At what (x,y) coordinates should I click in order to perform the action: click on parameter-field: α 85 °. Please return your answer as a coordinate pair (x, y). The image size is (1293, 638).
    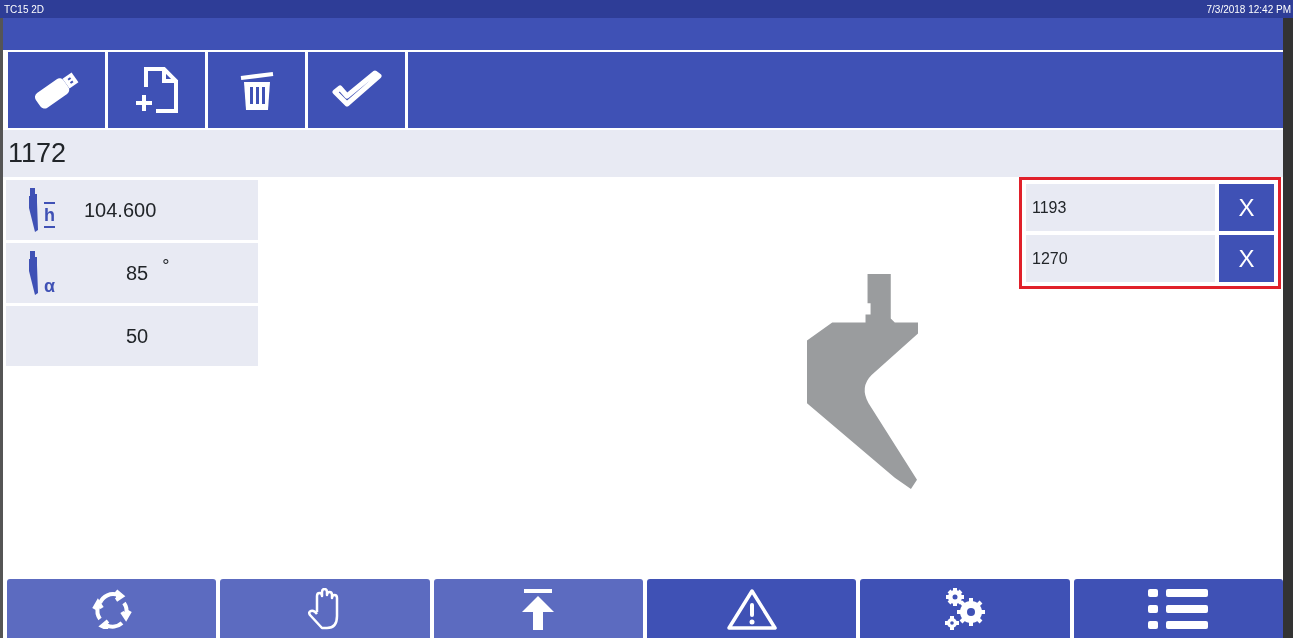
    Looking at the image, I should click on (132, 273).